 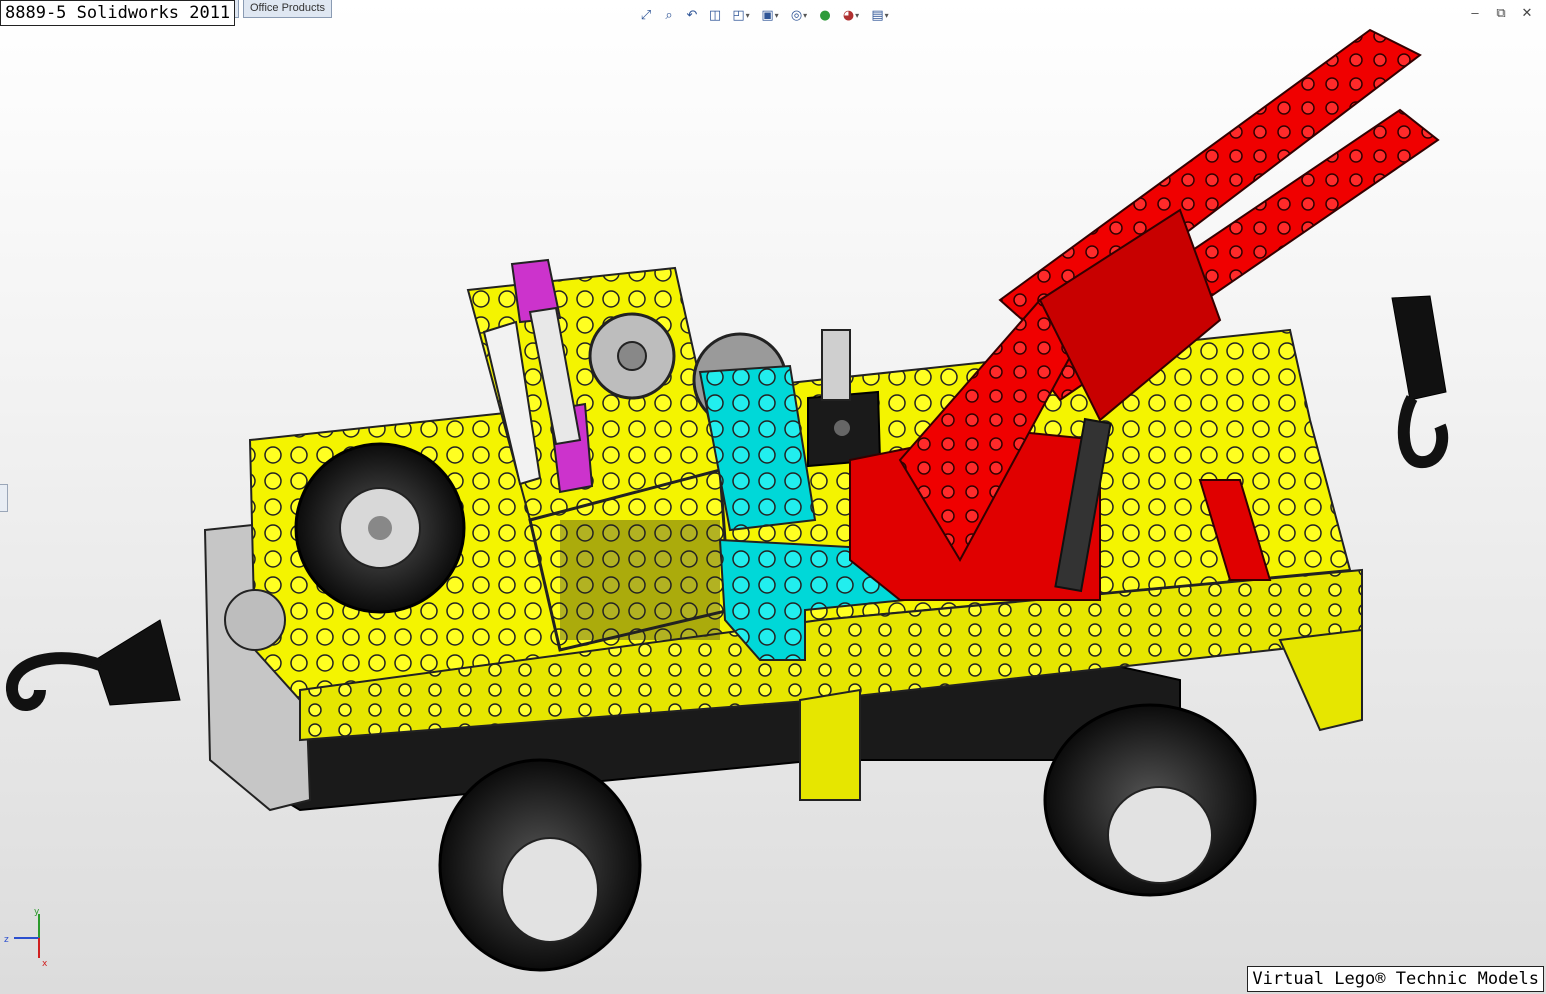 What do you see at coordinates (770, 15) in the screenshot?
I see `display-style-icon: ▣` at bounding box center [770, 15].